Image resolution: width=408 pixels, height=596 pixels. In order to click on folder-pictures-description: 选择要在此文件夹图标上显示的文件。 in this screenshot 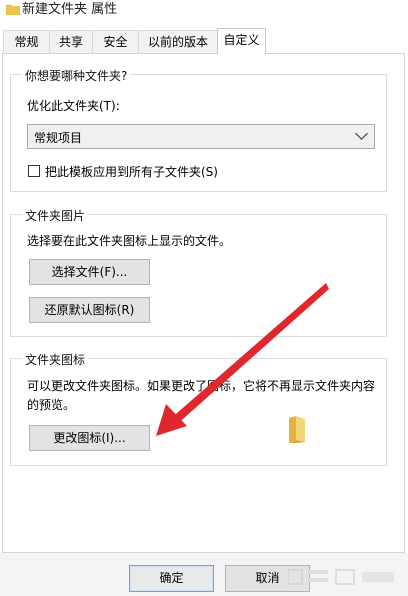, I will do `click(129, 241)`.